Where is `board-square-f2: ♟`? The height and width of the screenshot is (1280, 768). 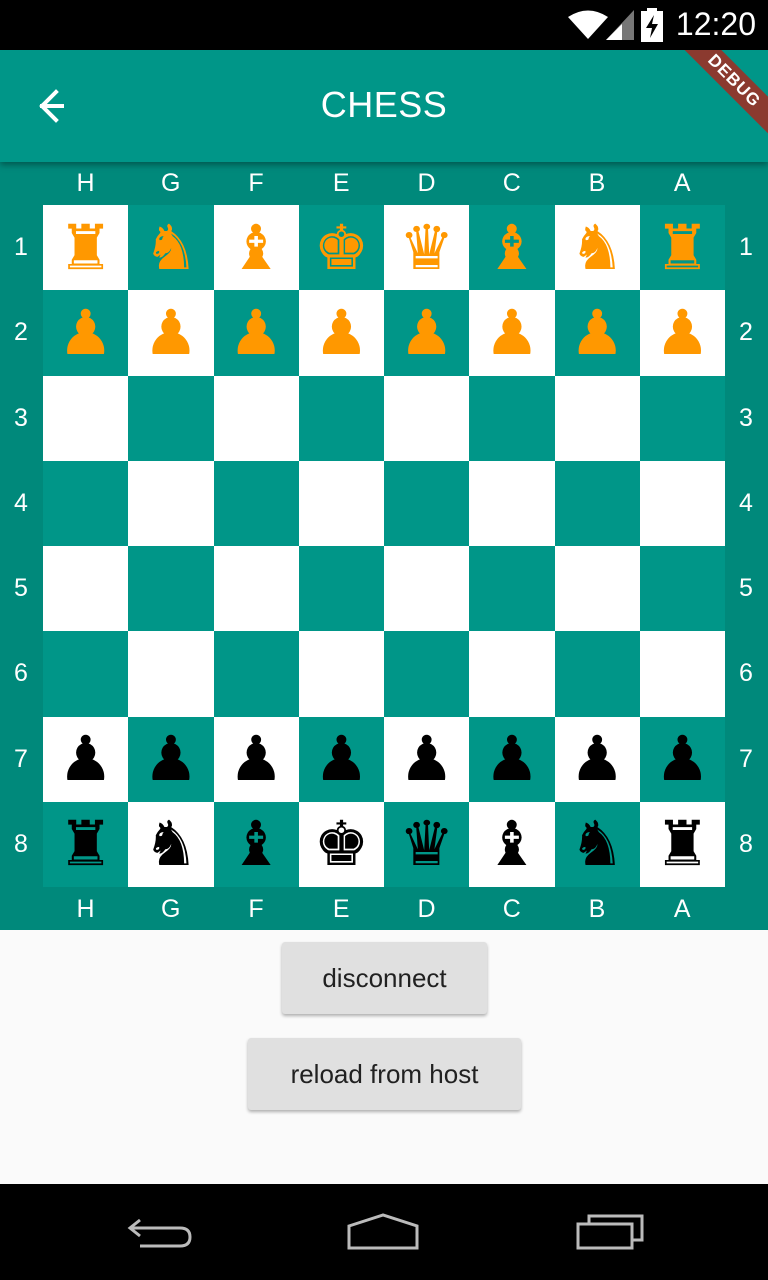 board-square-f2: ♟ is located at coordinates (256, 333).